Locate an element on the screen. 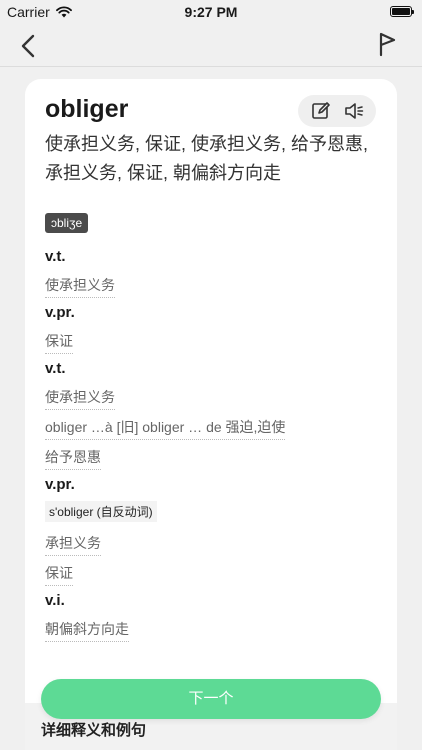 The height and width of the screenshot is (750, 422). gloss-text: obliger …à [旧] obliger … de 强迫,迫使 is located at coordinates (165, 428).